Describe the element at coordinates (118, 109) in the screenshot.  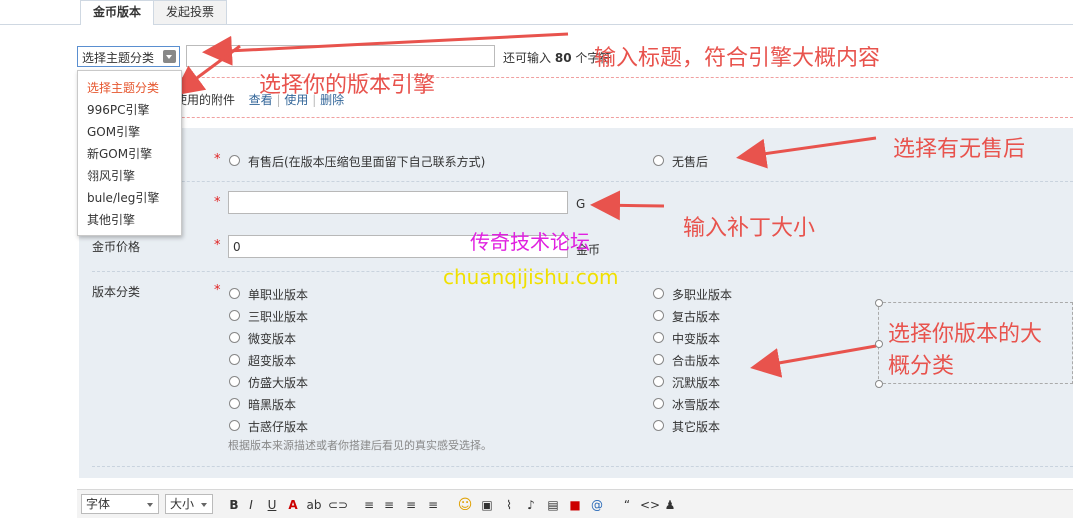
I see `dropdown-option: 996PC引擎` at that location.